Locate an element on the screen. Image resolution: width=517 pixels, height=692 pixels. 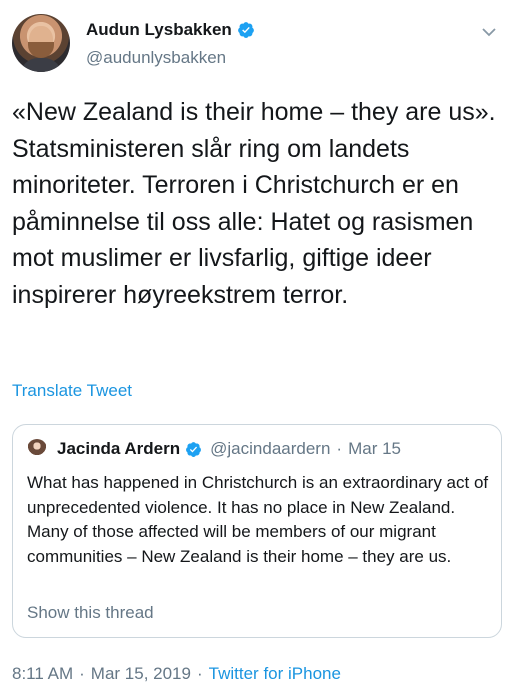
quoted-tweet-header: Jacinda Ardern @jacindaardern · Mar 15 is located at coordinates (214, 449).